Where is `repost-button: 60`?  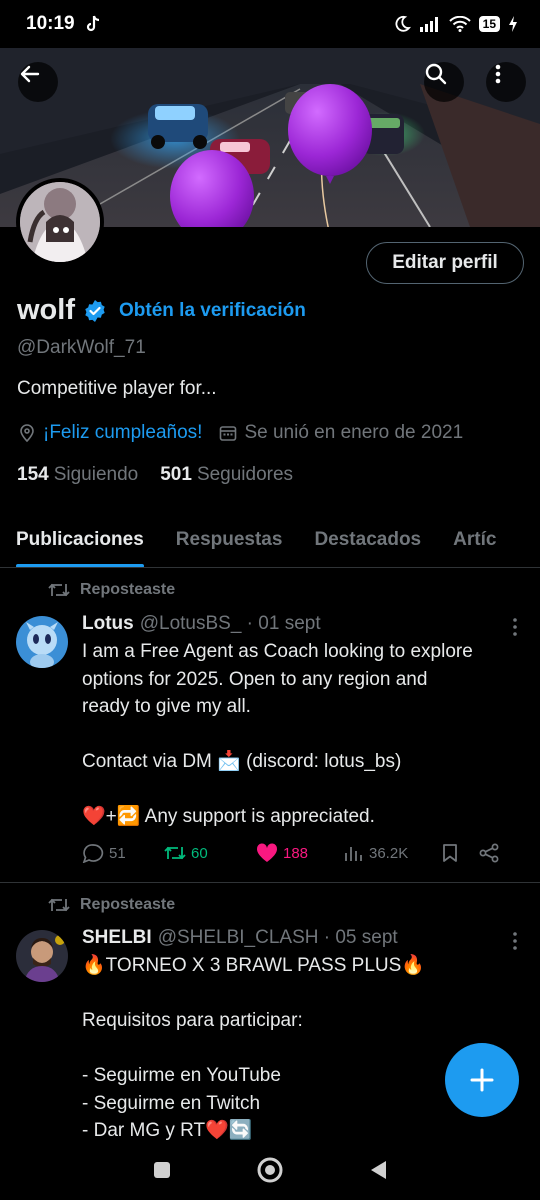
repost-button: 60 is located at coordinates (210, 853).